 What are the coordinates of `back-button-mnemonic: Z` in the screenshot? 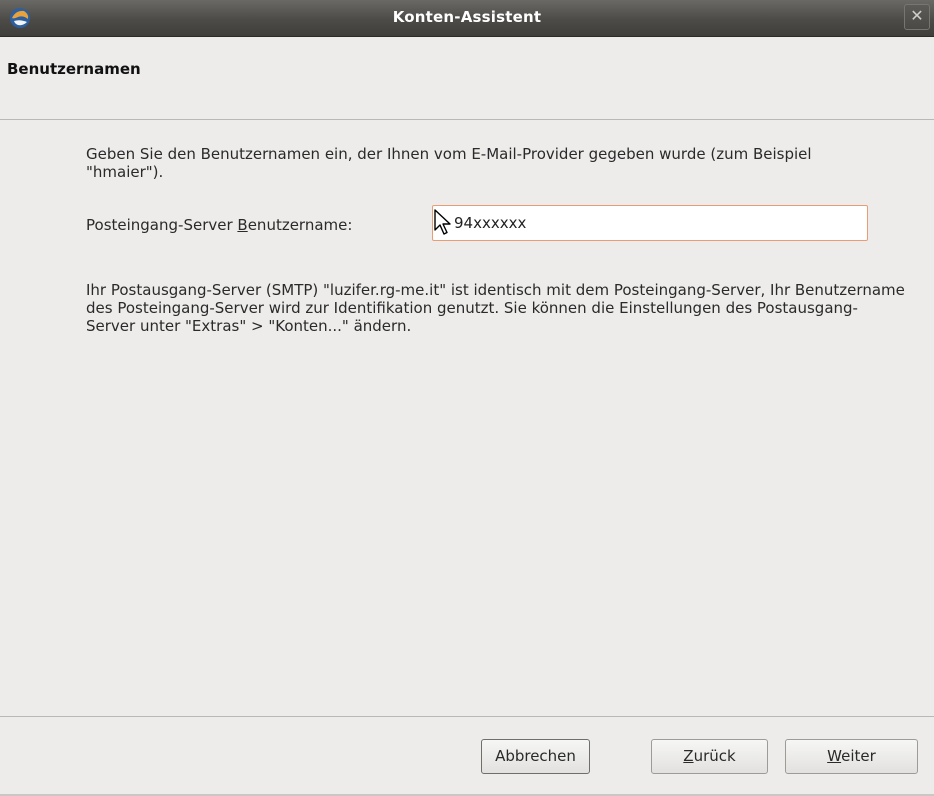 It's located at (688, 756).